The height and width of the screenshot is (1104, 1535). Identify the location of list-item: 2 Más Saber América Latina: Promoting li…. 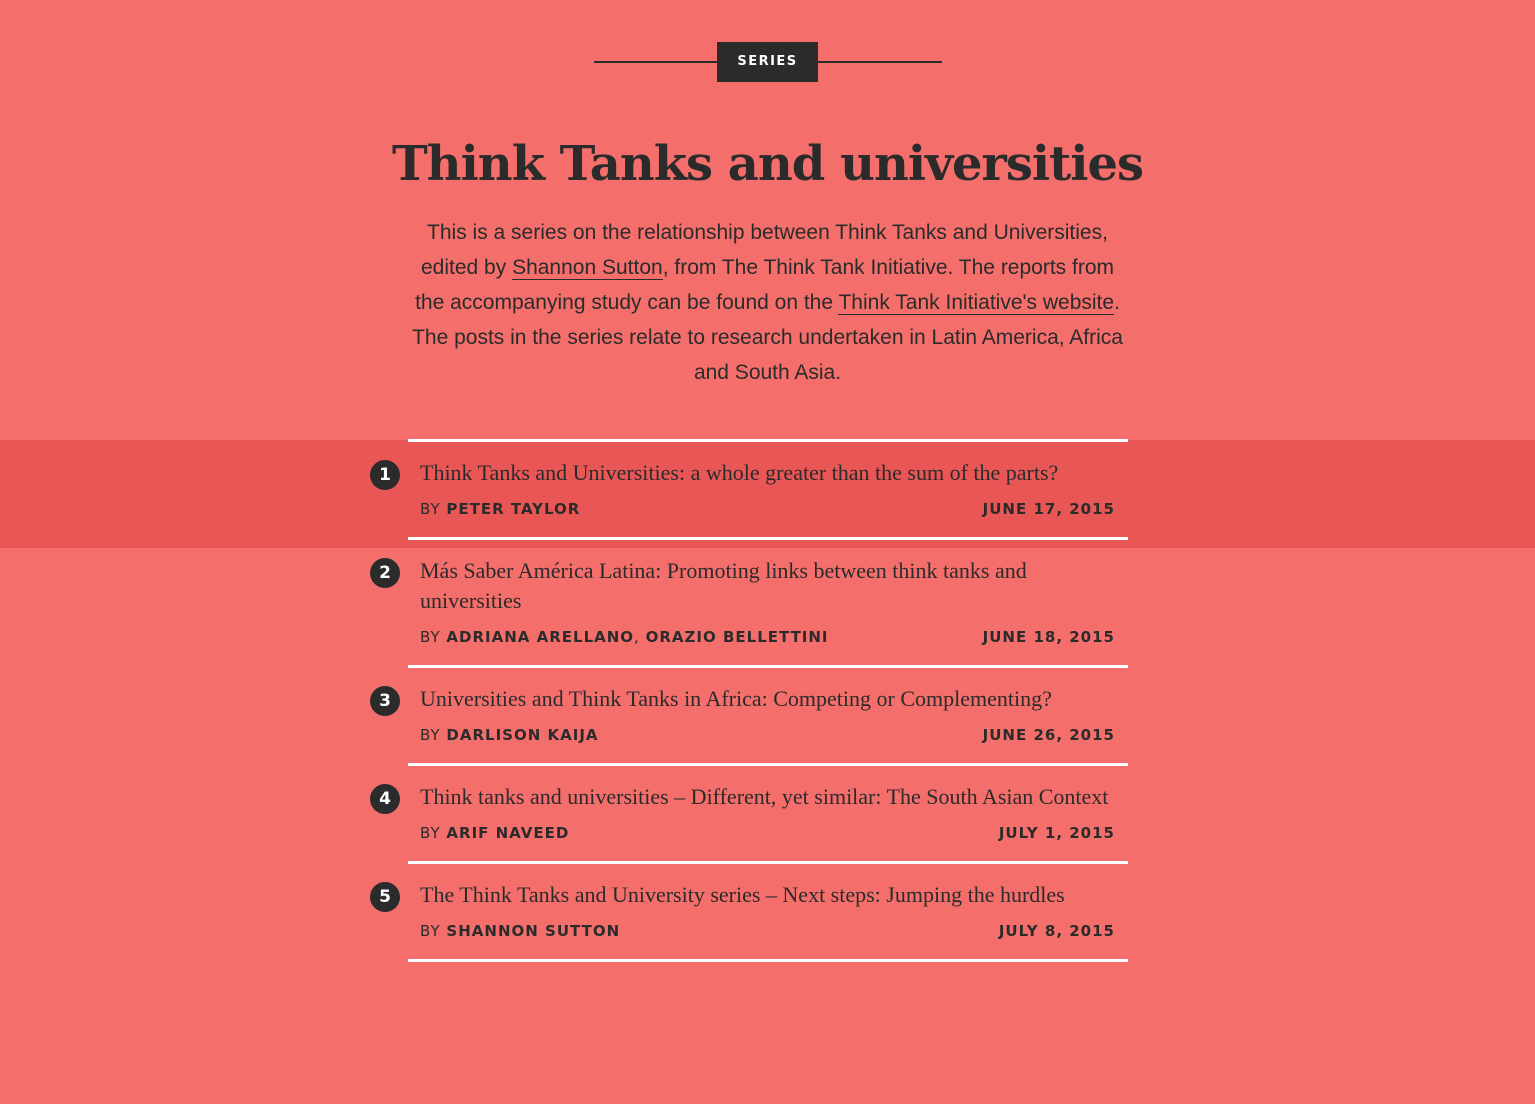
(749, 592).